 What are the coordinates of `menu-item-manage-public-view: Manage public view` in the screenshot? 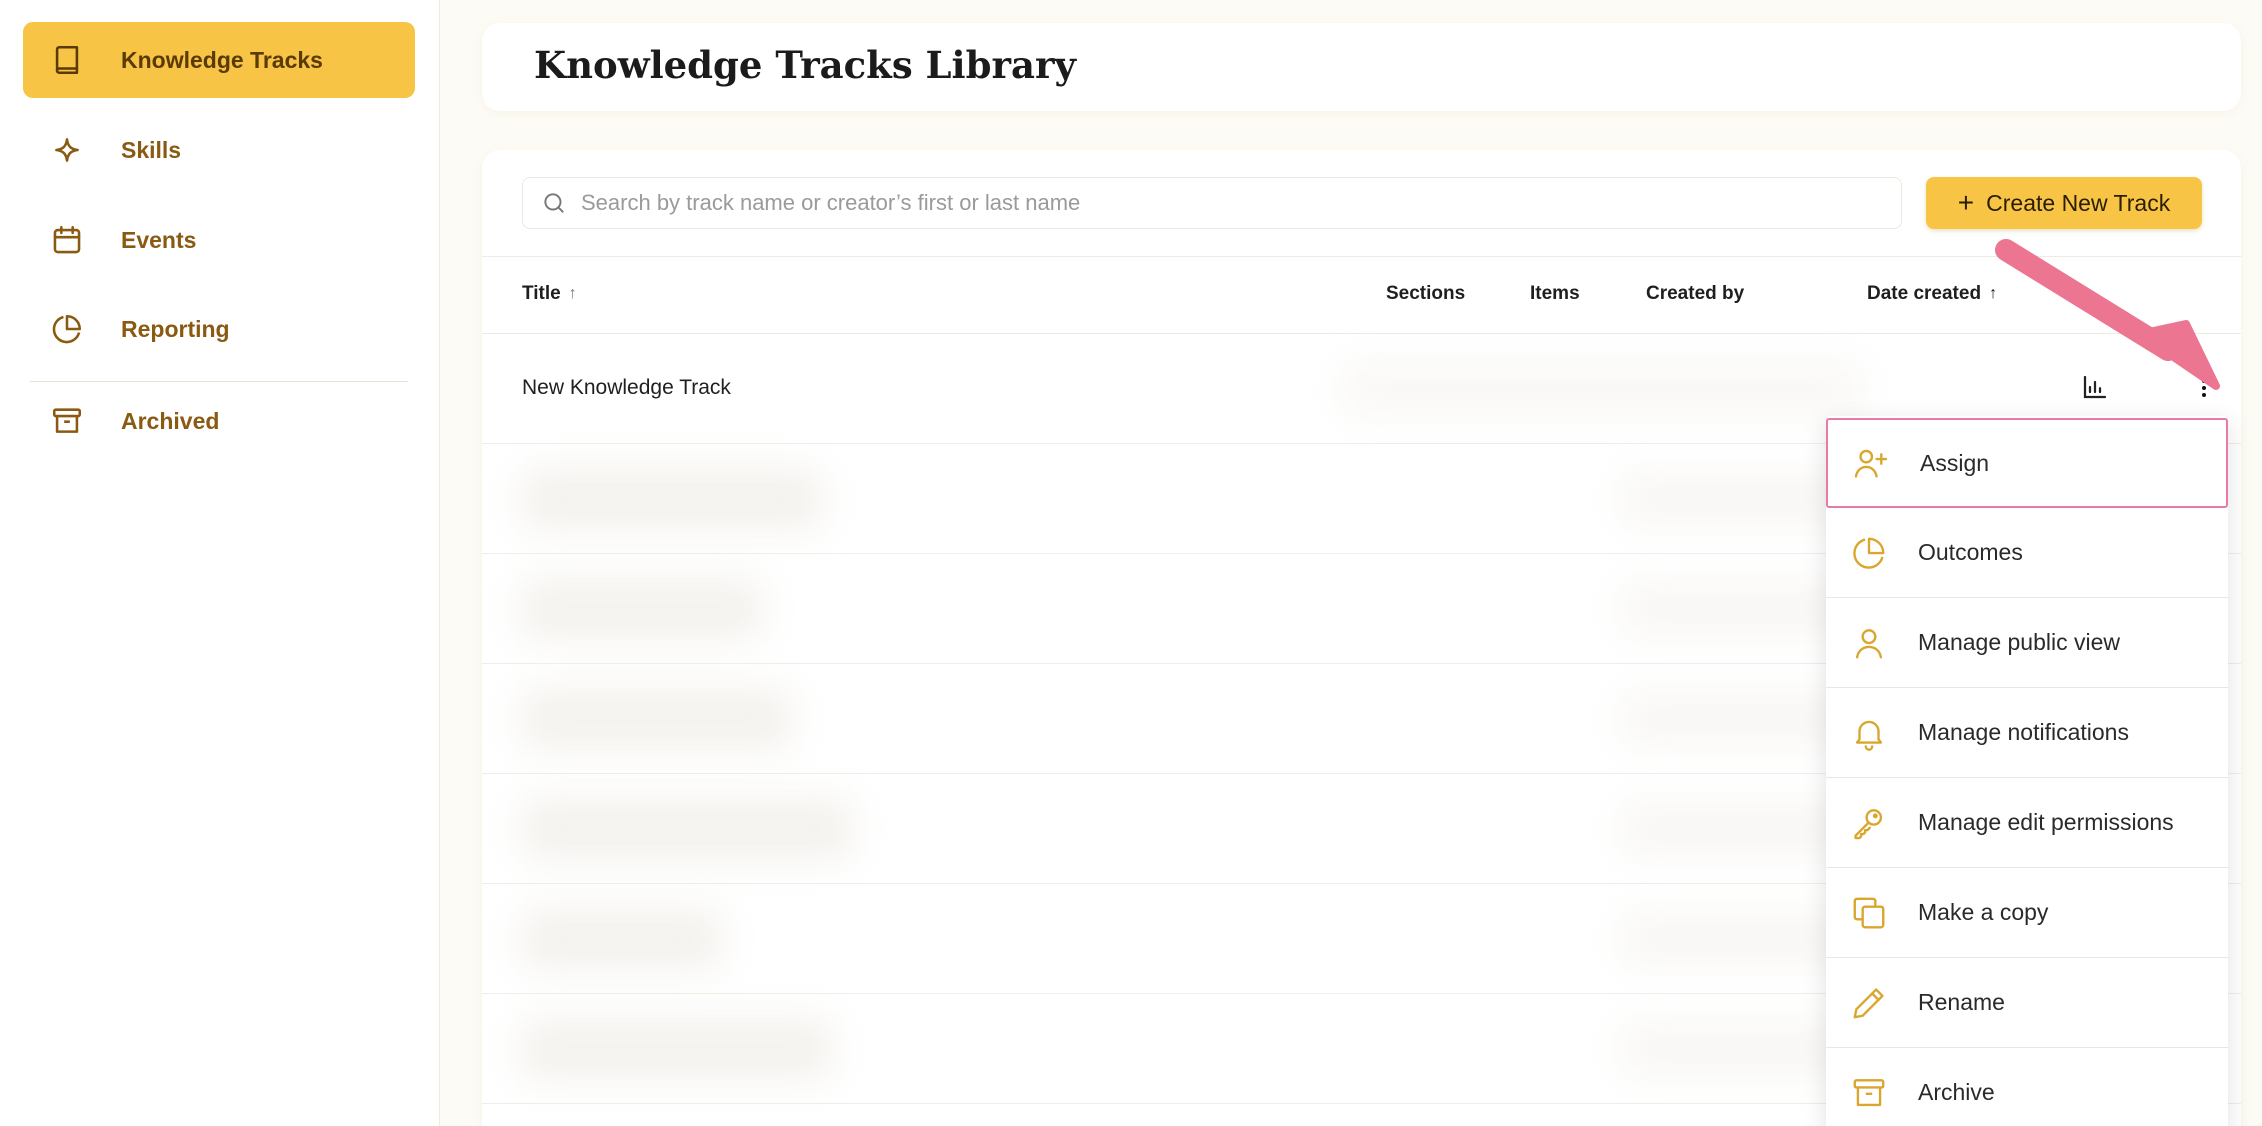 It's located at (2027, 643).